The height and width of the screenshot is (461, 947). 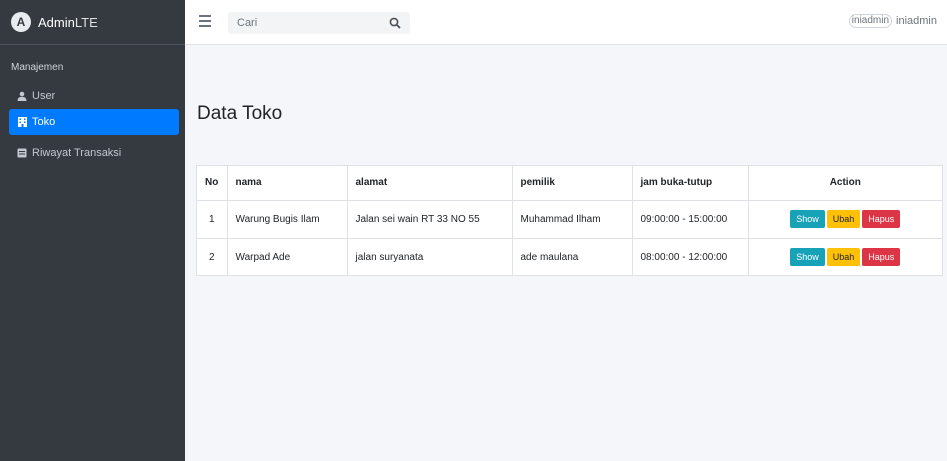 I want to click on cell-alamat: Jalan sei wain RT 33 NO 55, so click(x=430, y=219).